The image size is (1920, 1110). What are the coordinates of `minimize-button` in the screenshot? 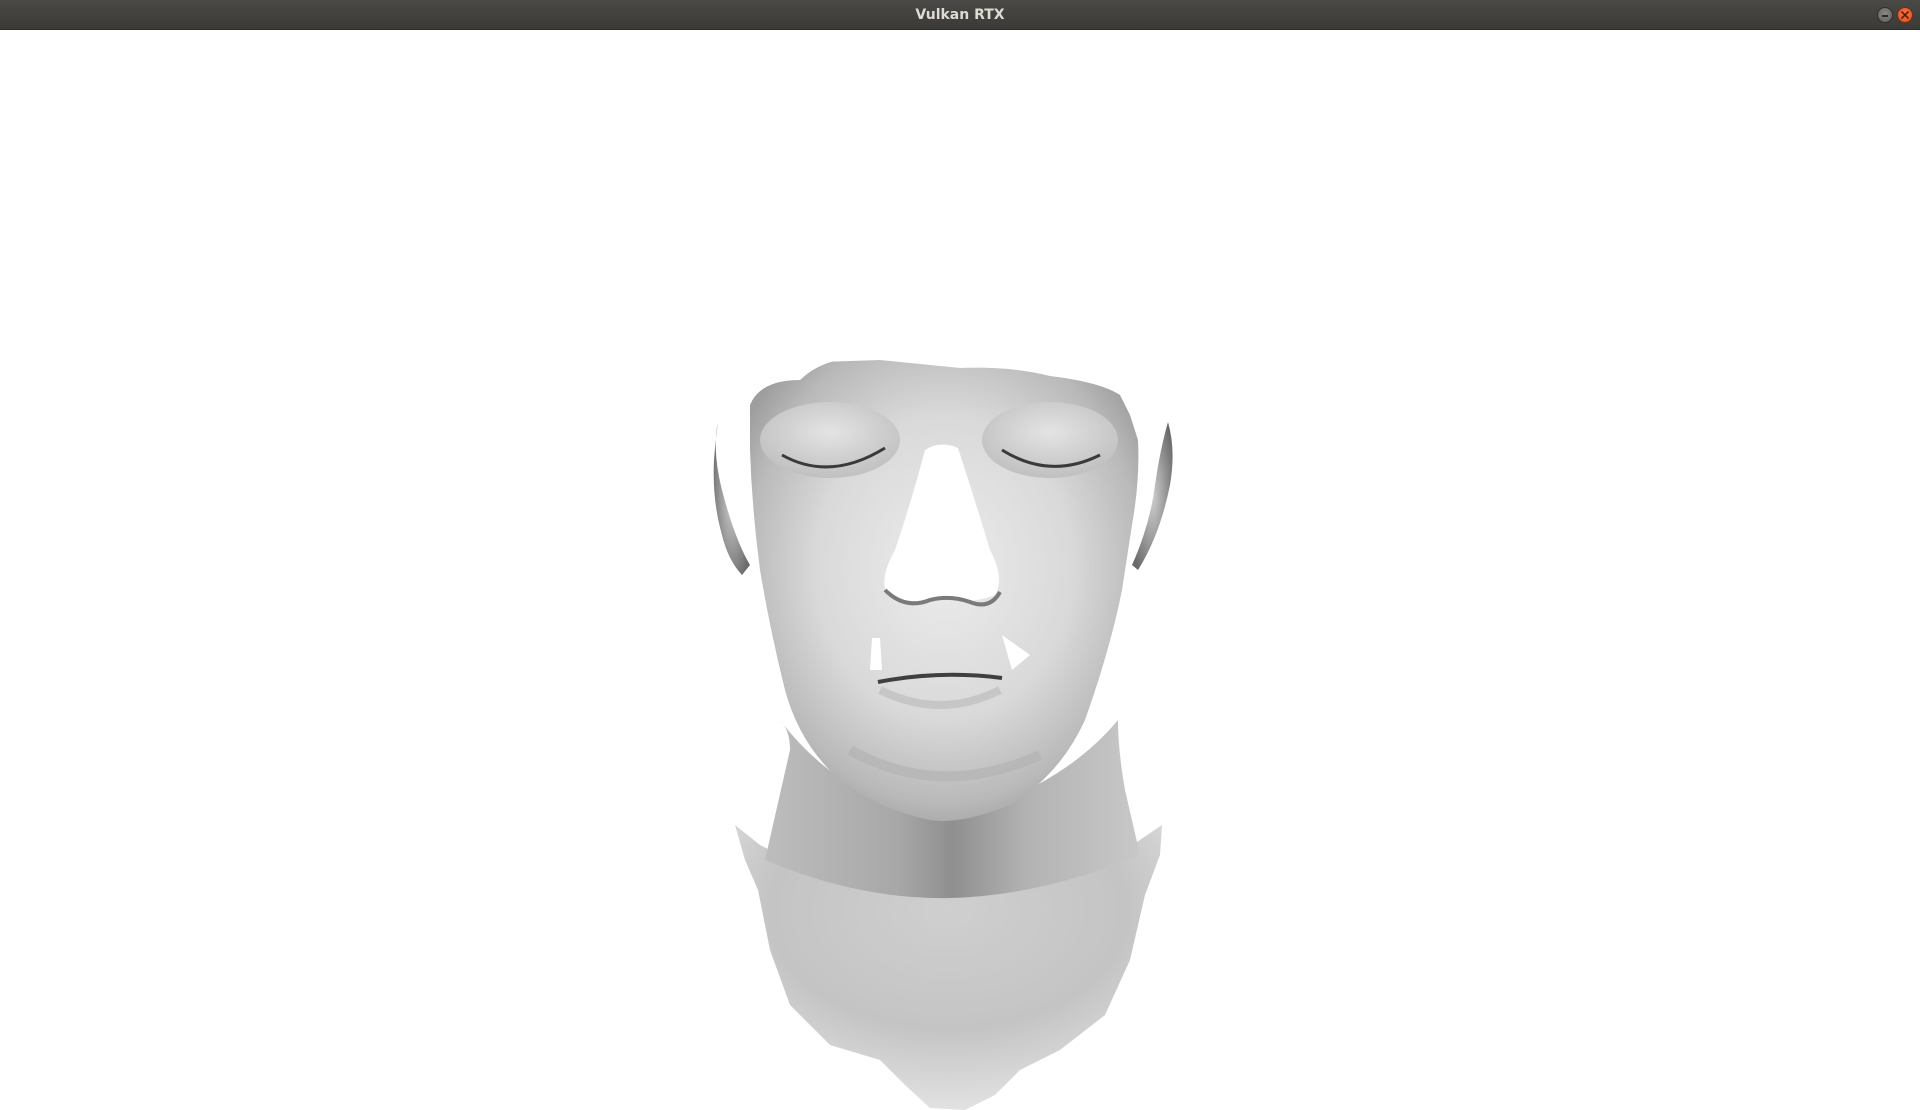 It's located at (1885, 15).